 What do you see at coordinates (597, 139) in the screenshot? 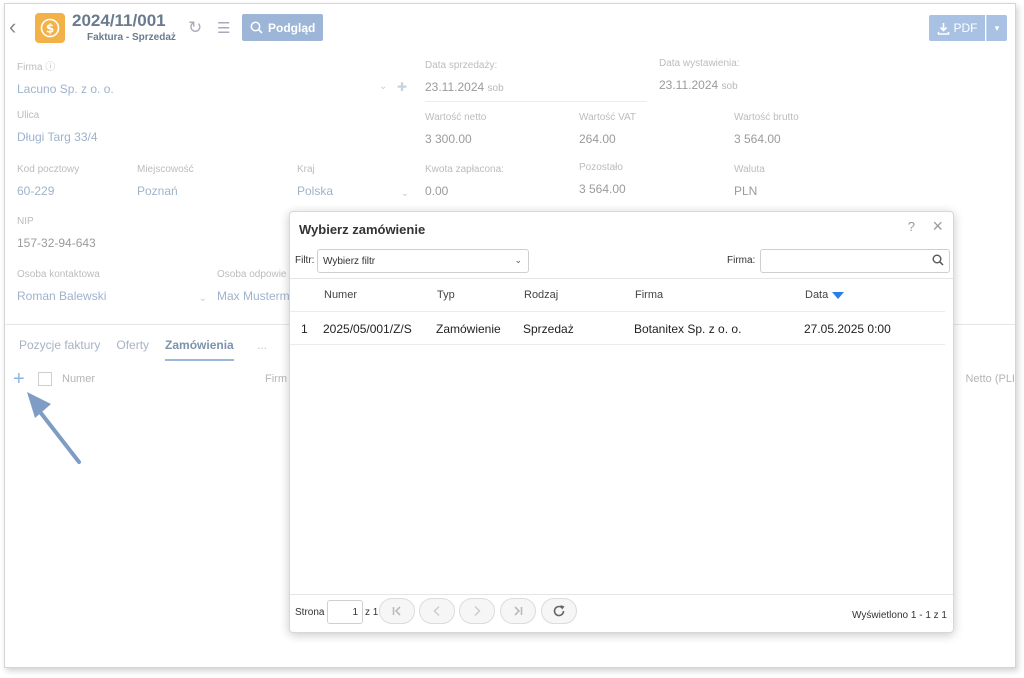
I see `wartosc-vat-value: 264.00` at bounding box center [597, 139].